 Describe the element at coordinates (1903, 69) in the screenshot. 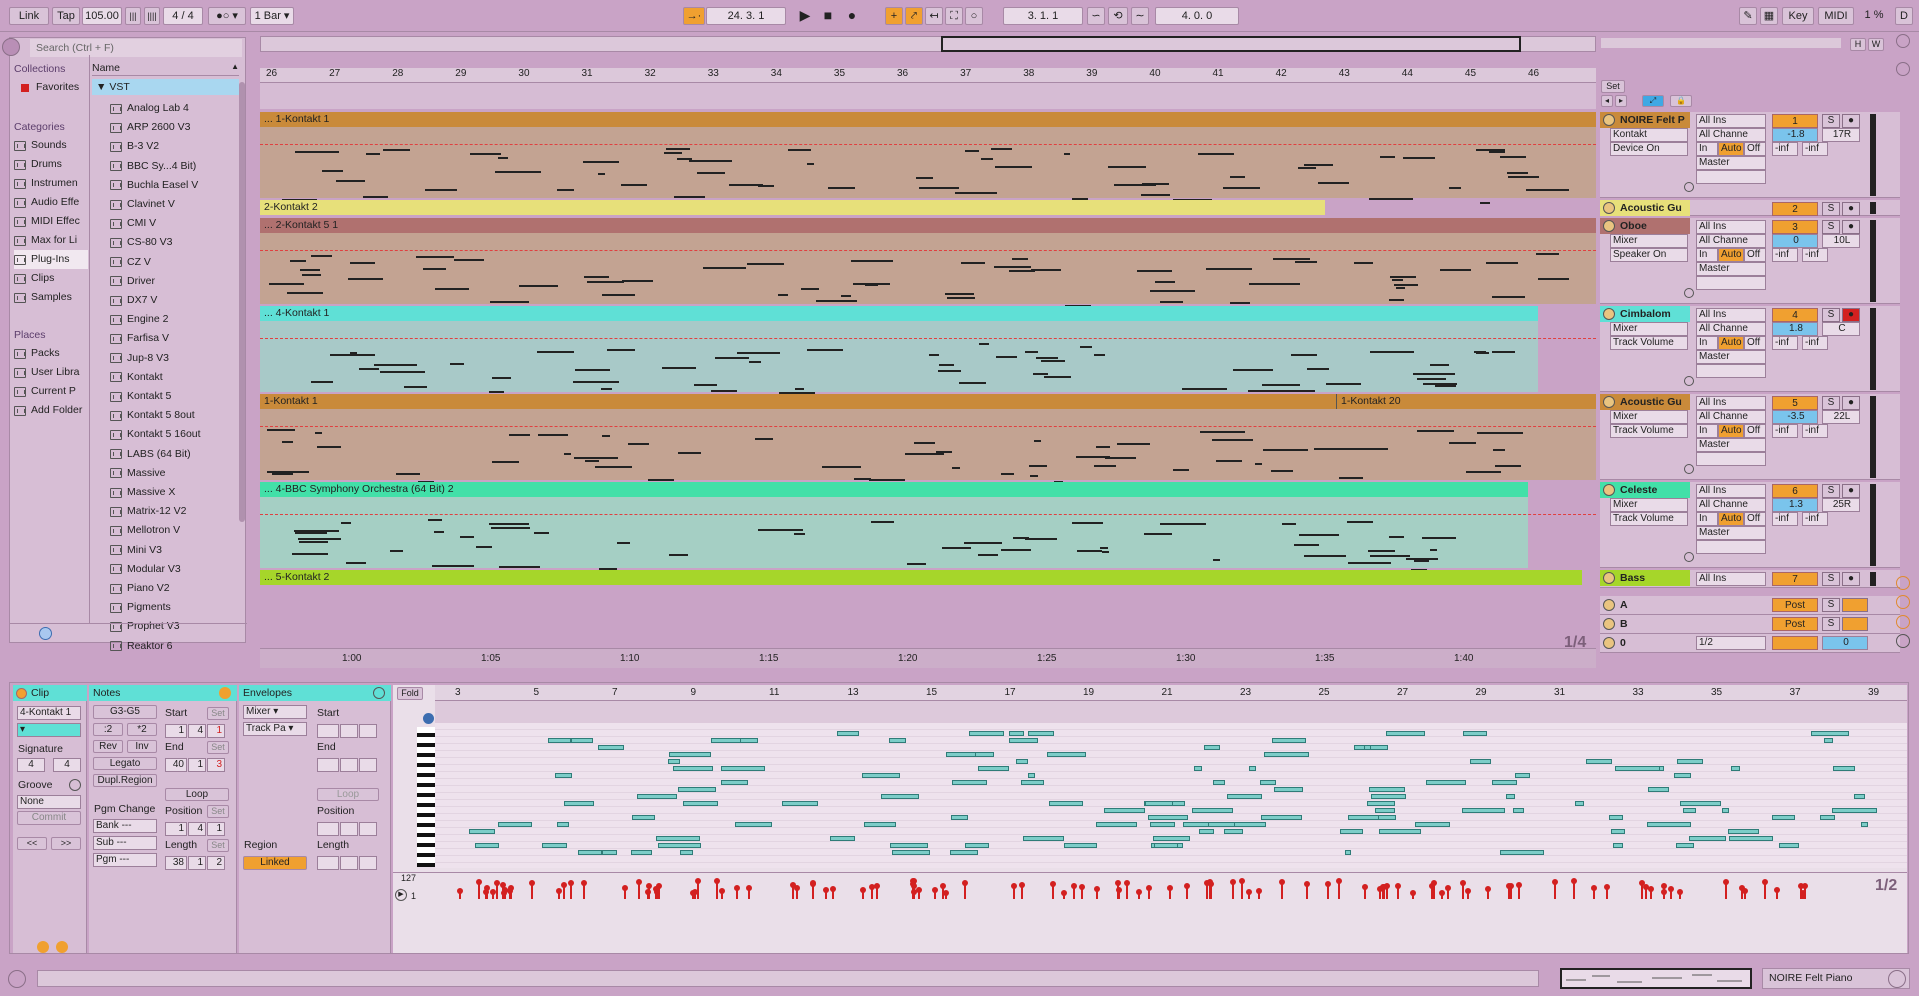

I see `sends-toggle-icon` at that location.